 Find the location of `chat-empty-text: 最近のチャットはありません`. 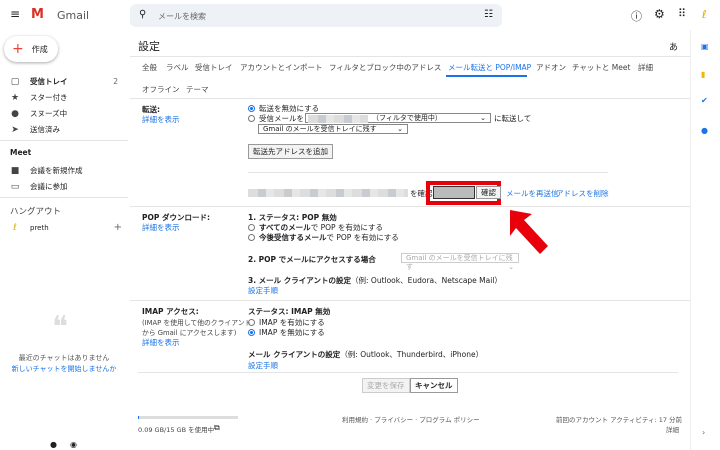

chat-empty-text: 最近のチャットはありません is located at coordinates (64, 358).